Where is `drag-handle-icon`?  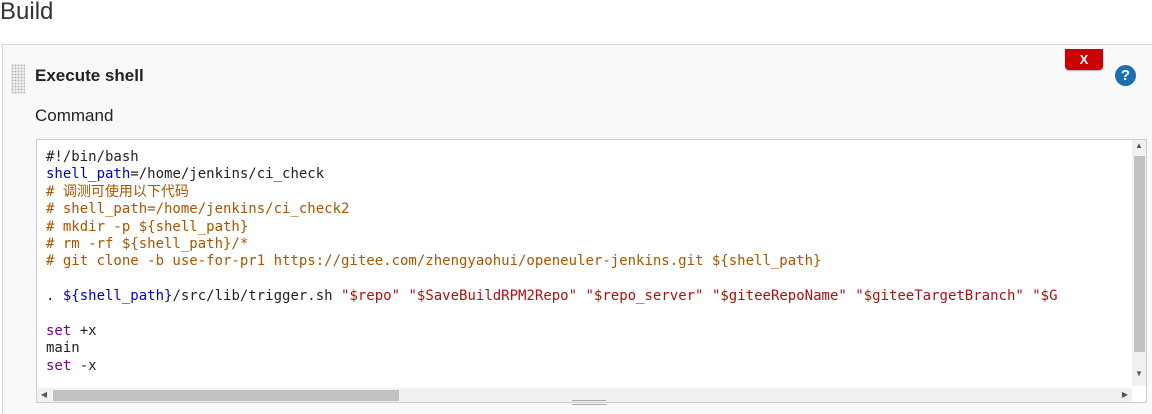
drag-handle-icon is located at coordinates (18, 79).